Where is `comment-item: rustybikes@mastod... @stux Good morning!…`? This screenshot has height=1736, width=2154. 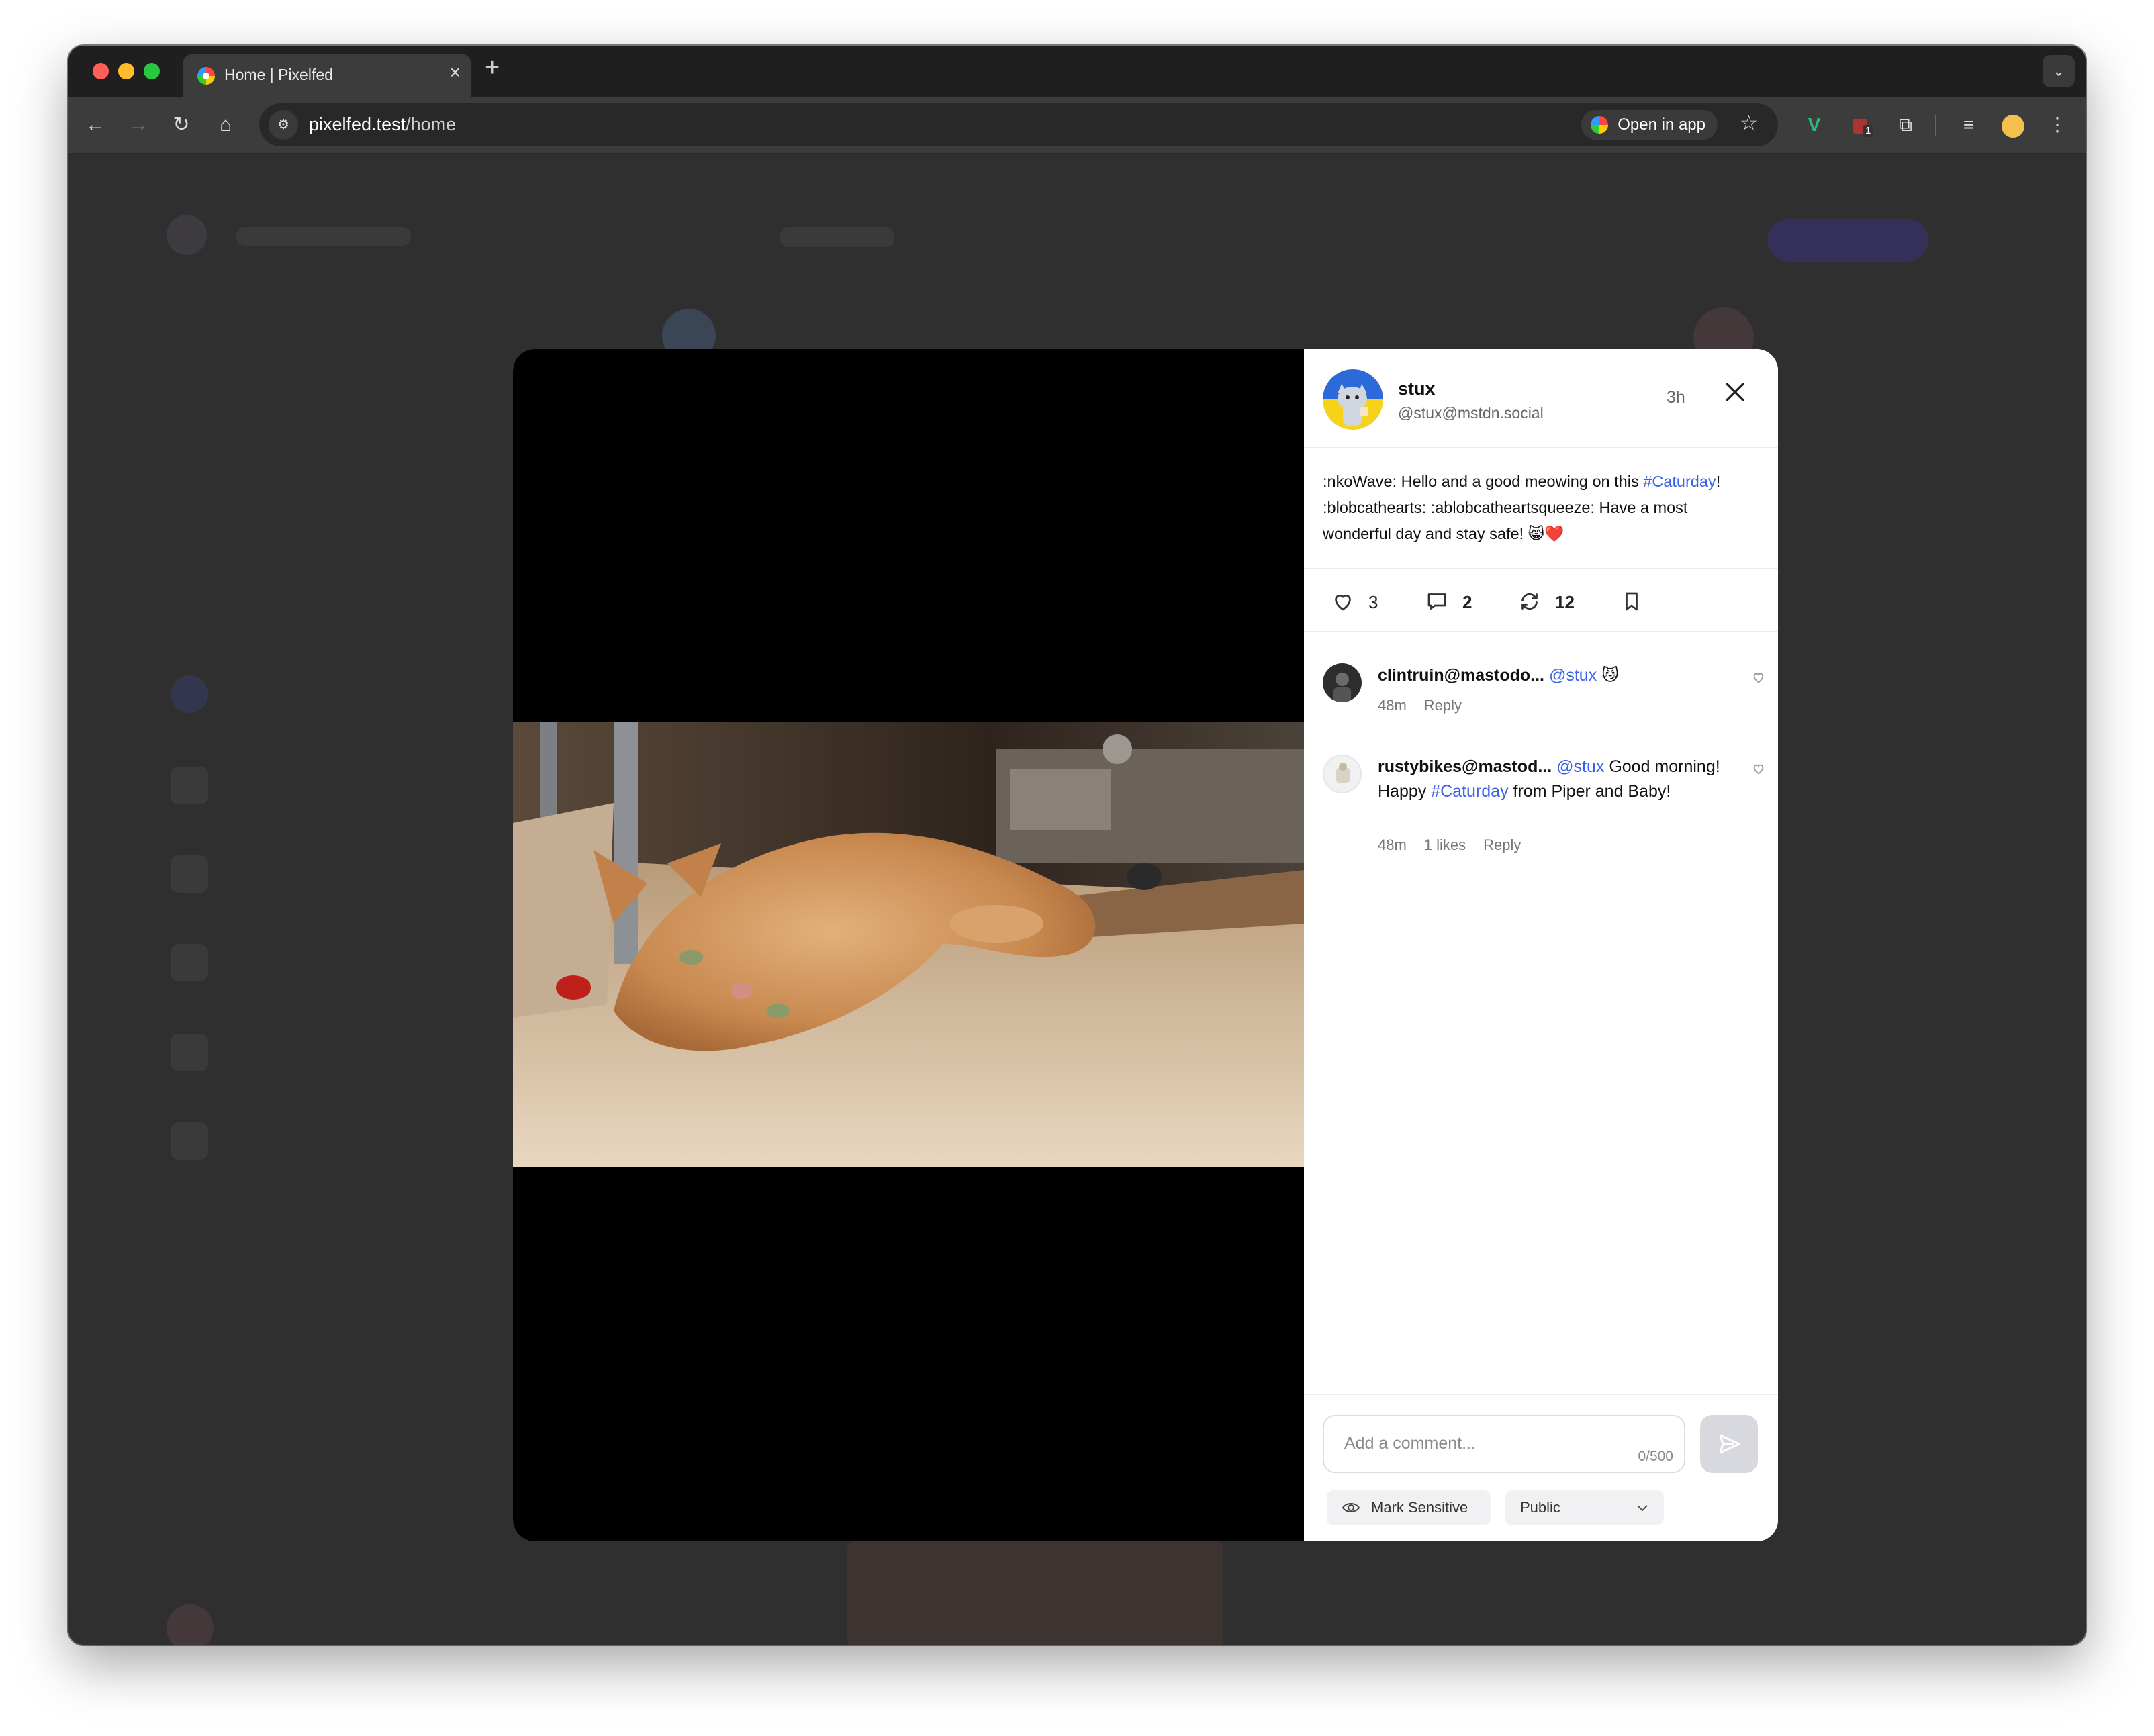 comment-item: rustybikes@mastod... @stux Good morning!… is located at coordinates (1544, 812).